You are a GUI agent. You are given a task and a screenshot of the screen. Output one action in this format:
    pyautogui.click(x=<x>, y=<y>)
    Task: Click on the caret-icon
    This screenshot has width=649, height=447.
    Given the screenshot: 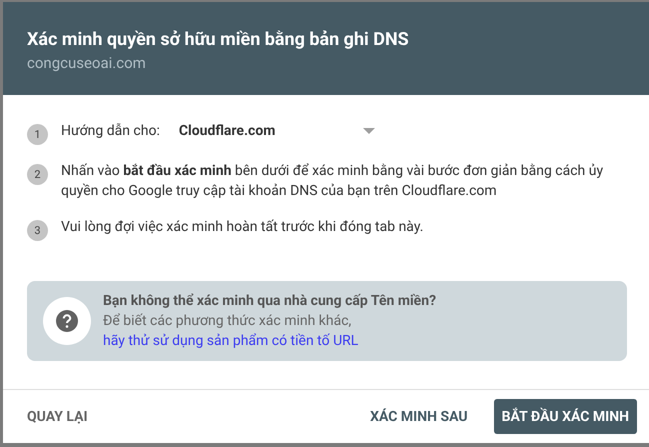 What is the action you would take?
    pyautogui.click(x=368, y=131)
    